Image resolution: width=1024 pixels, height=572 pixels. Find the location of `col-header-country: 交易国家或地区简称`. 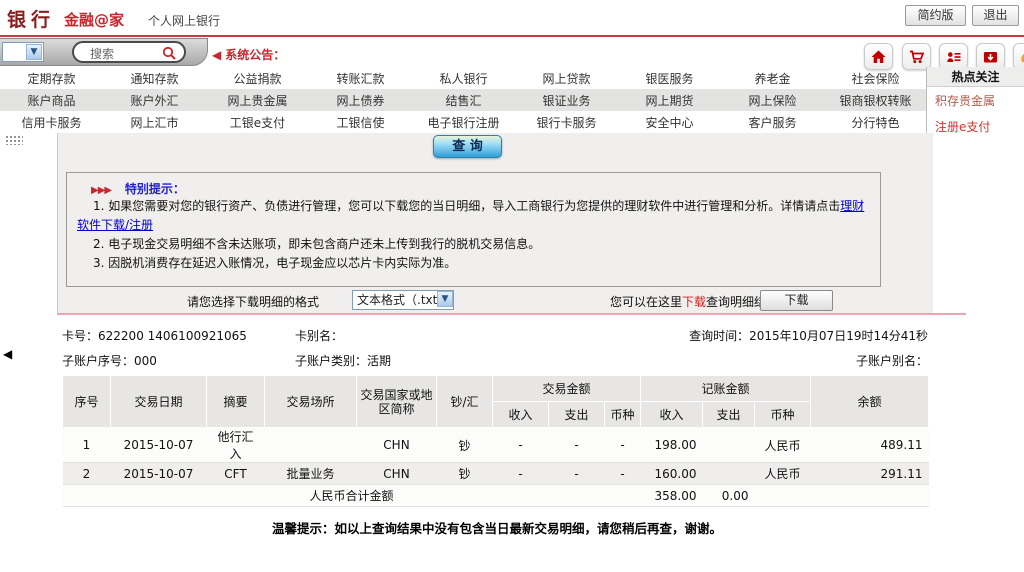

col-header-country: 交易国家或地区简称 is located at coordinates (396, 401).